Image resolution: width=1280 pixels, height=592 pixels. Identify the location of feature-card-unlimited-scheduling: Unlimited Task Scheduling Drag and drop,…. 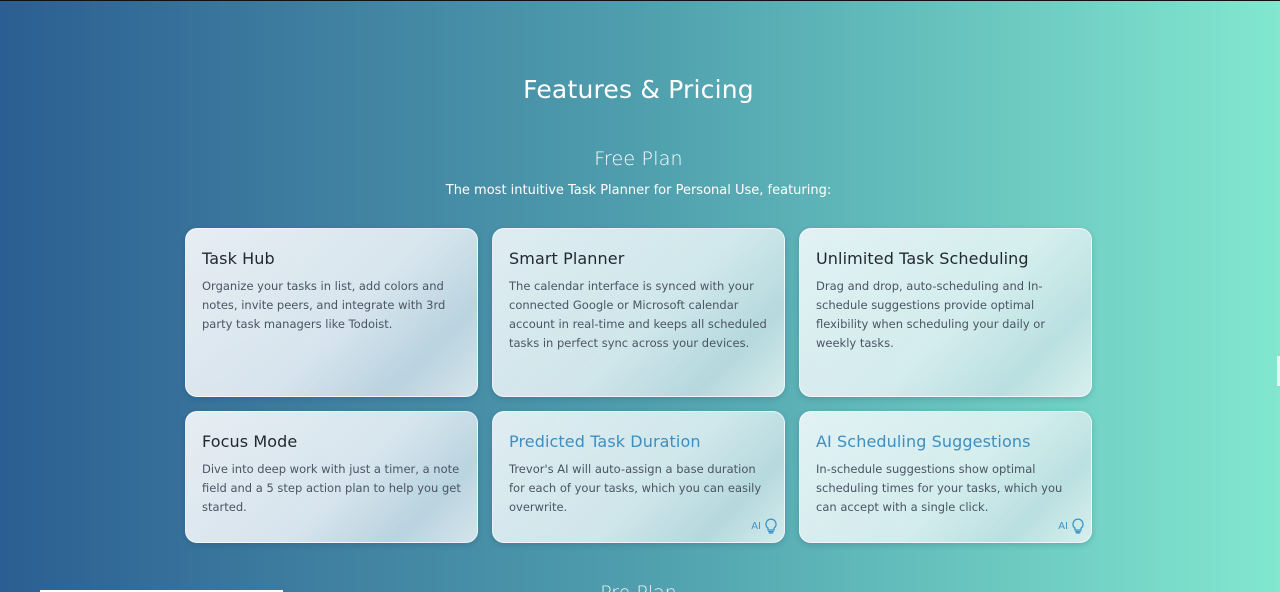
(945, 312).